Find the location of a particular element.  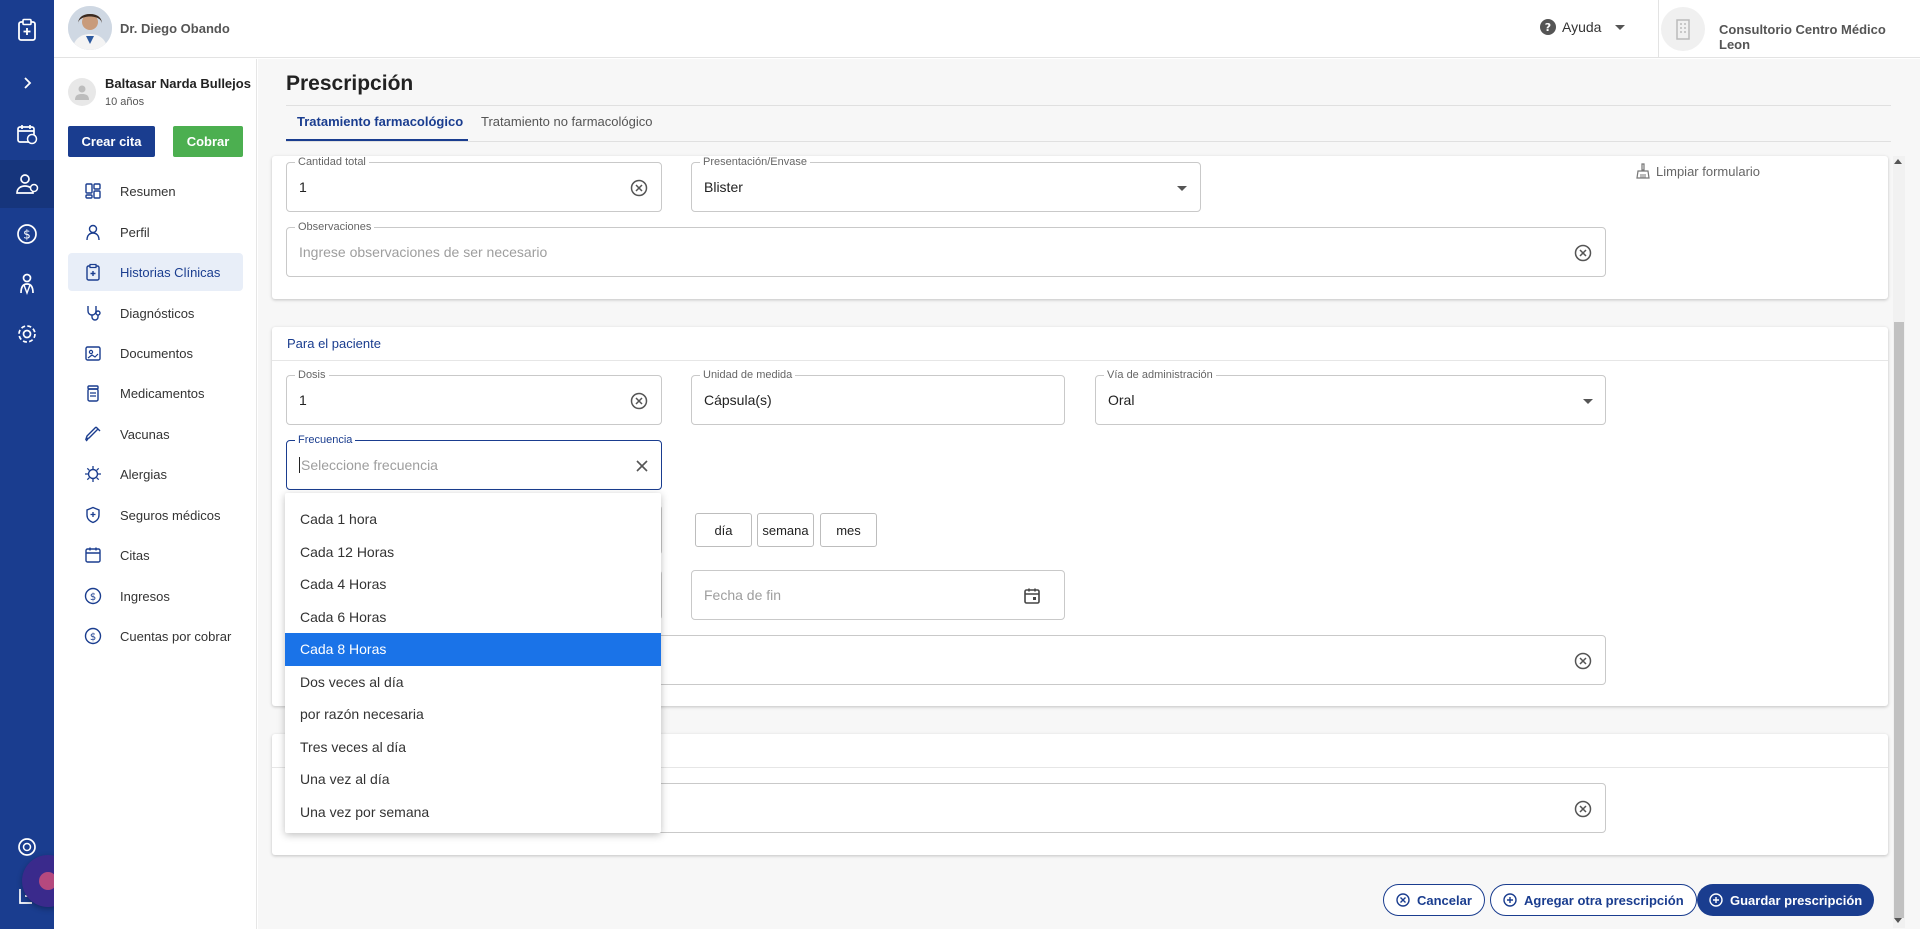

close-icon is located at coordinates (642, 466).